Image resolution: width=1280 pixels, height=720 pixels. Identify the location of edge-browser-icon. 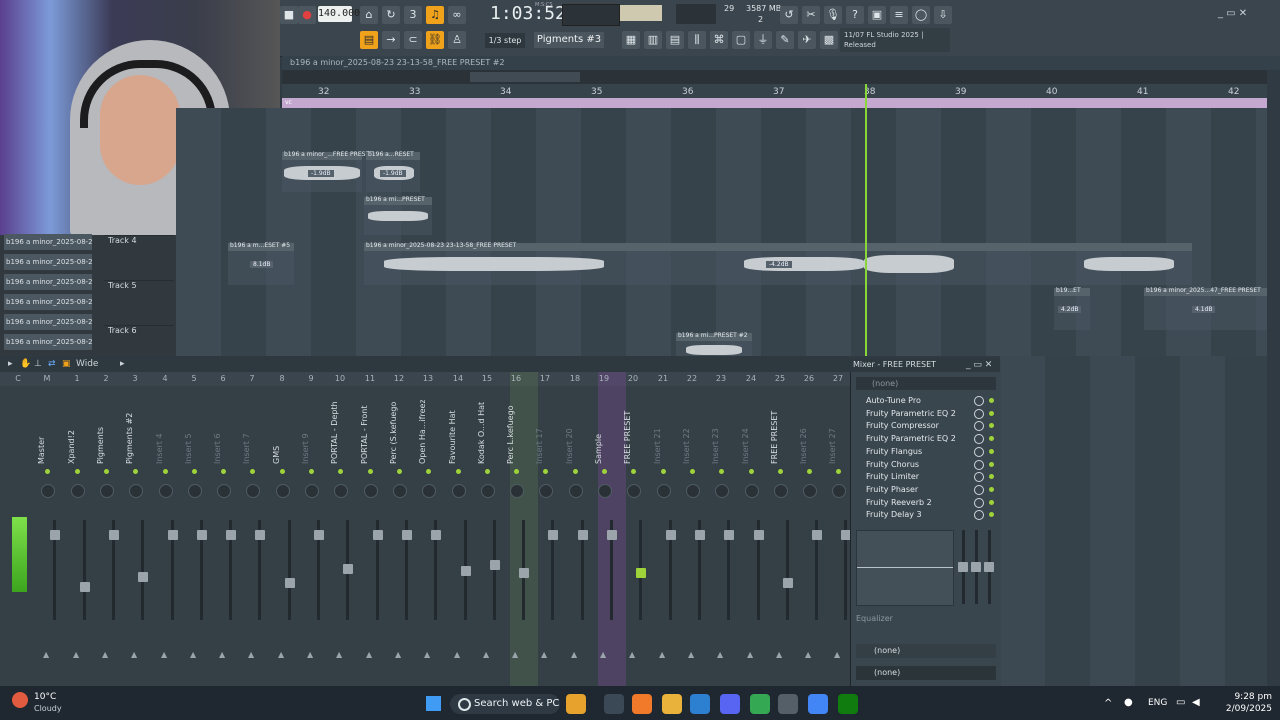
(700, 704).